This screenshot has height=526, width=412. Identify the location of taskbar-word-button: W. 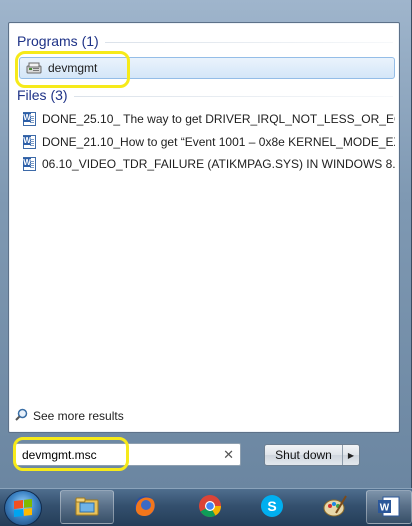
(389, 507).